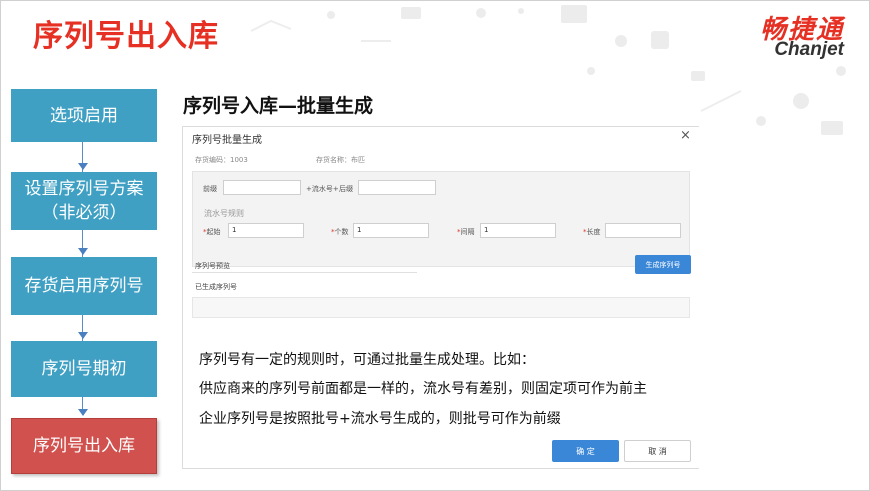  I want to click on count-label: 个数, so click(341, 232).